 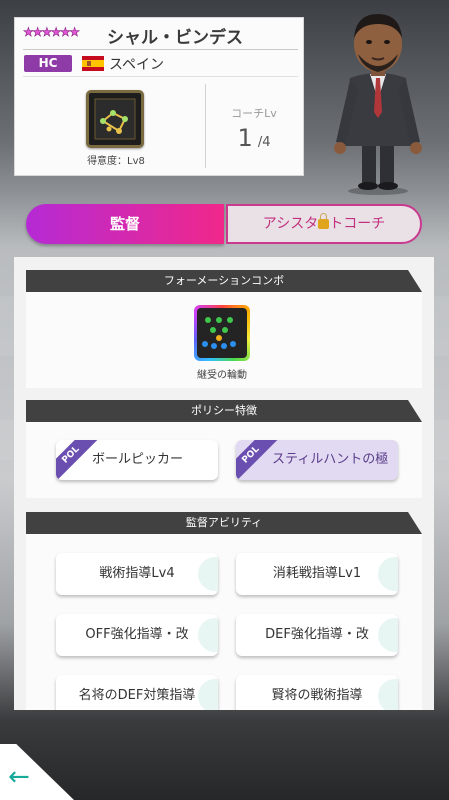 I want to click on ability-item: DEF強化指導・改, so click(x=317, y=635).